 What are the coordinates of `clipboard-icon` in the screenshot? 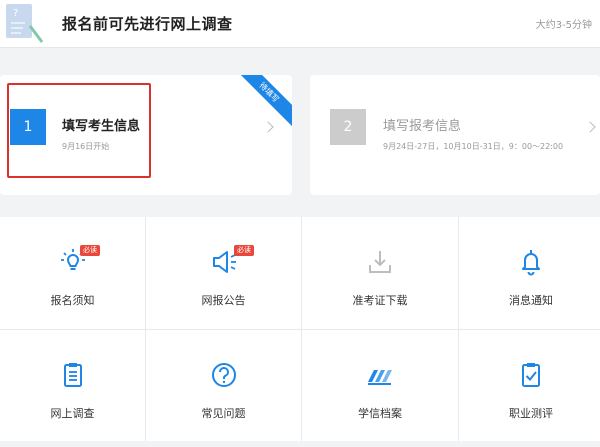 It's located at (72, 375).